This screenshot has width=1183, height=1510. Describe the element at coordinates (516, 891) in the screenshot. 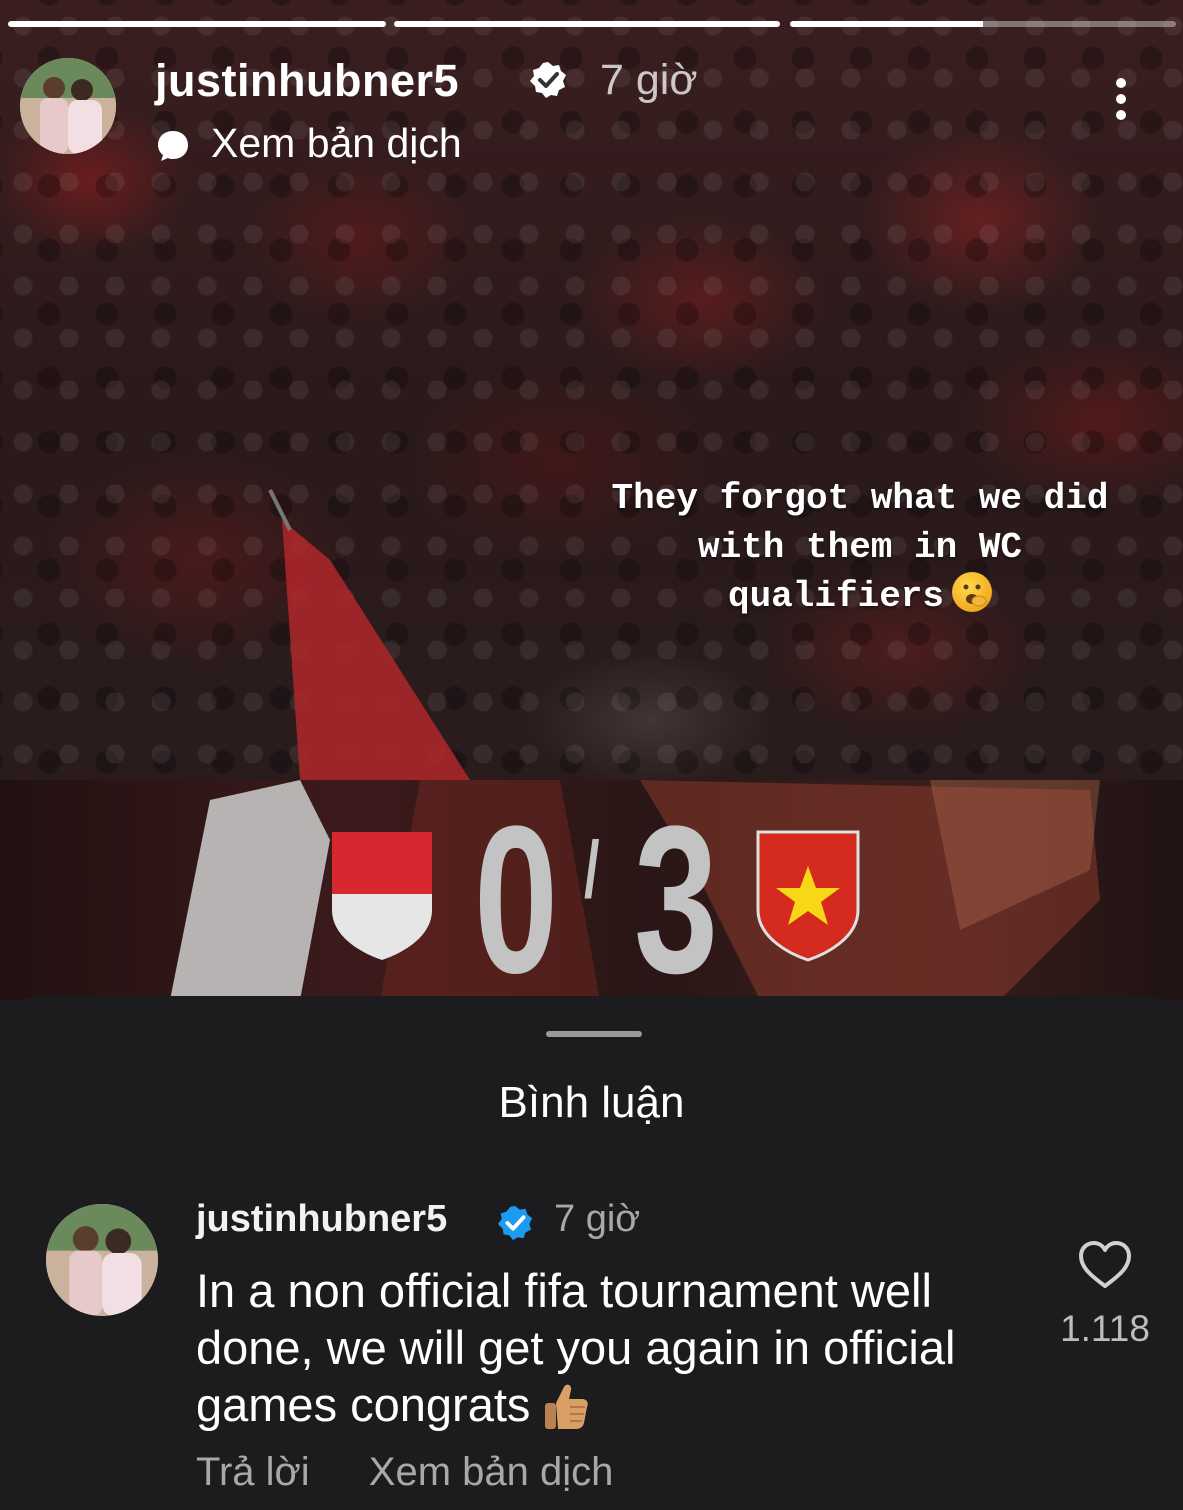

I see `home-score: 0` at that location.